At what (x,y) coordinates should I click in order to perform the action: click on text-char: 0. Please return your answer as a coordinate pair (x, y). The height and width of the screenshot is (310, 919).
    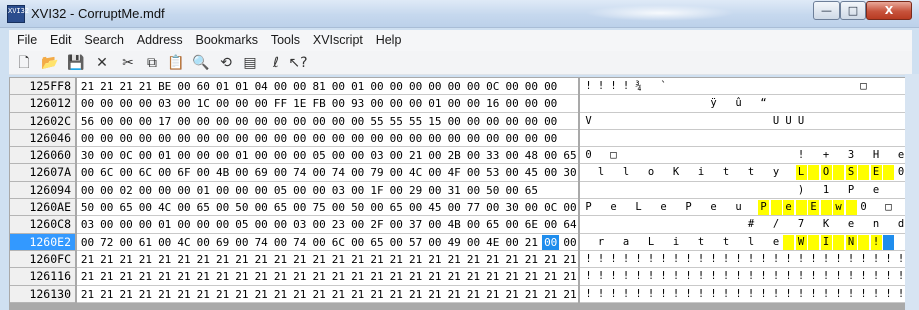
    Looking at the image, I should click on (588, 155).